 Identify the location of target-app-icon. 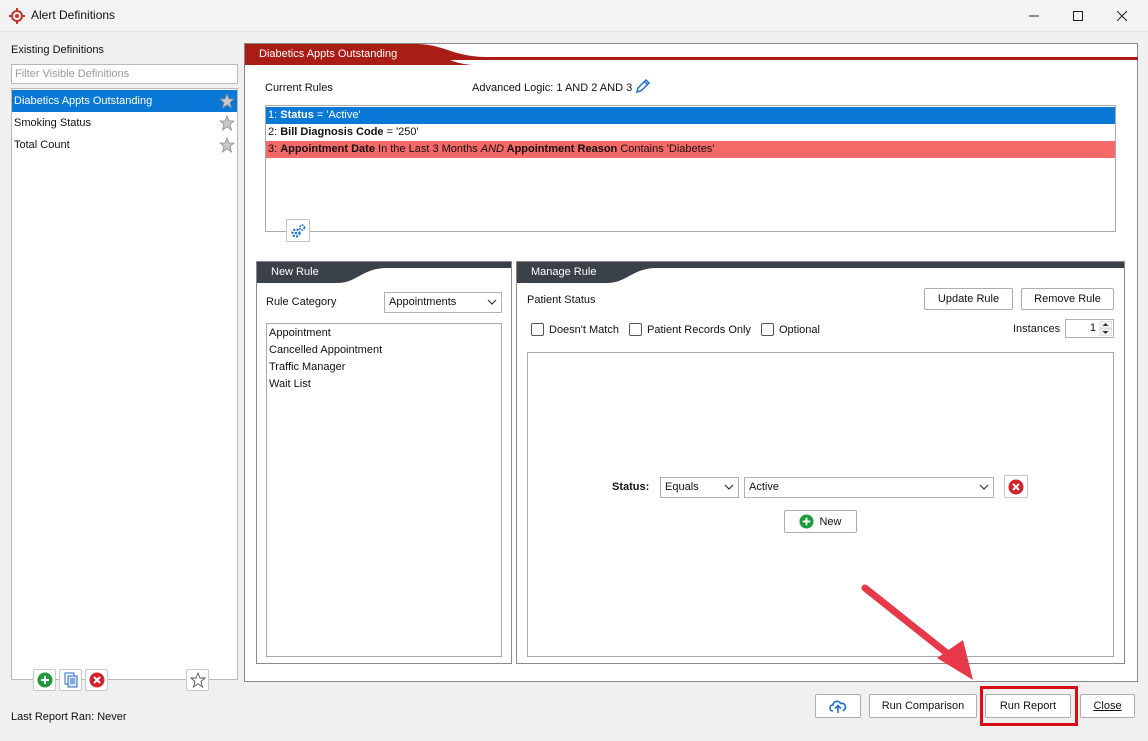
(17, 16).